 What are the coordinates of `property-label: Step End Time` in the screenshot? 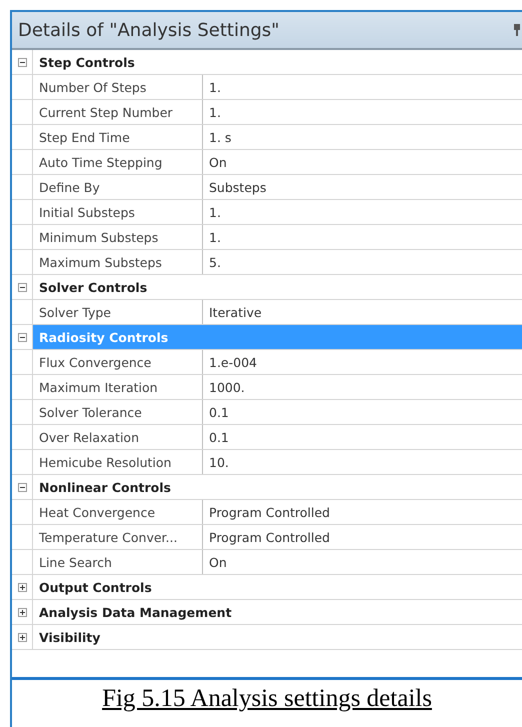 It's located at (118, 137).